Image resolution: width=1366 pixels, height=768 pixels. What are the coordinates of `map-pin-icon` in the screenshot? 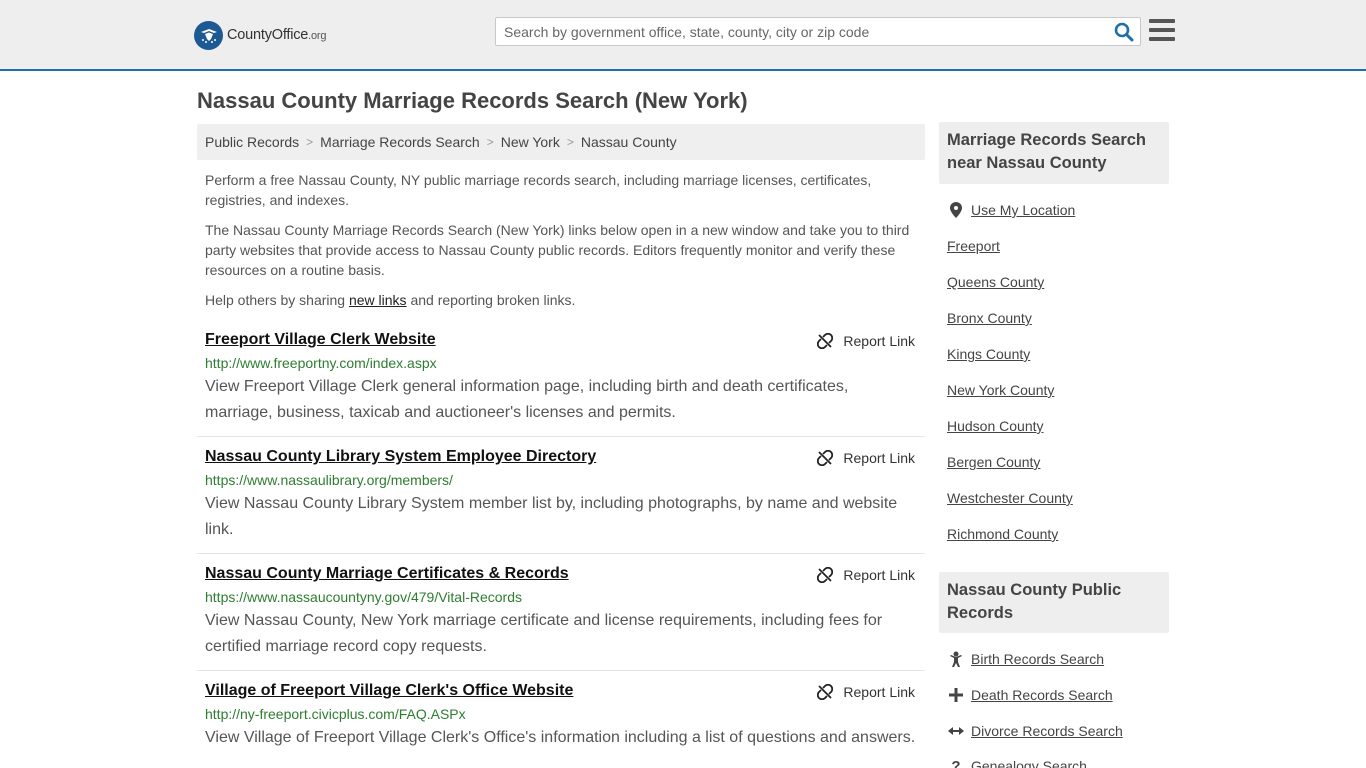 It's located at (956, 210).